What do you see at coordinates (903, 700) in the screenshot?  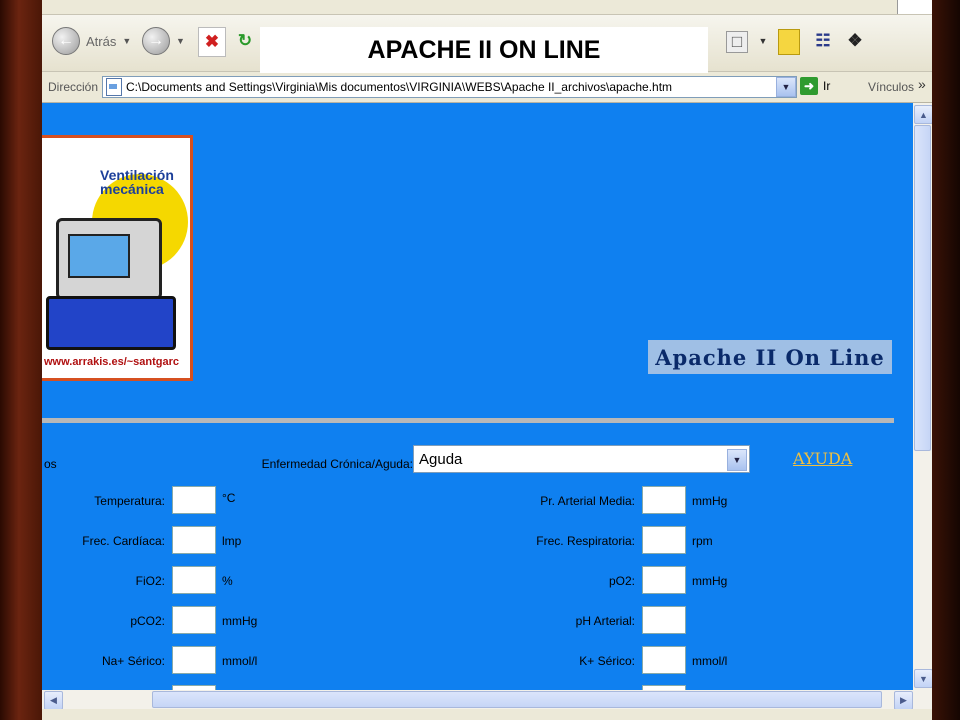 I see `scroll-right-icon: ▶` at bounding box center [903, 700].